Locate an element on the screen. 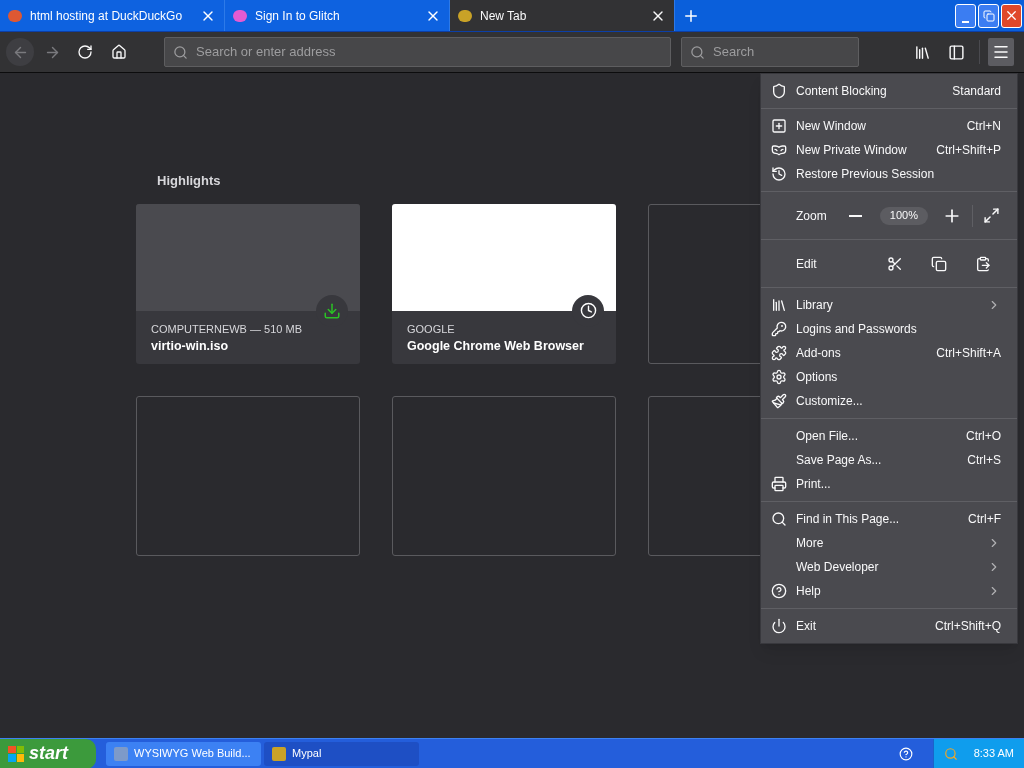 This screenshot has height=768, width=1024. key-icon is located at coordinates (779, 329).